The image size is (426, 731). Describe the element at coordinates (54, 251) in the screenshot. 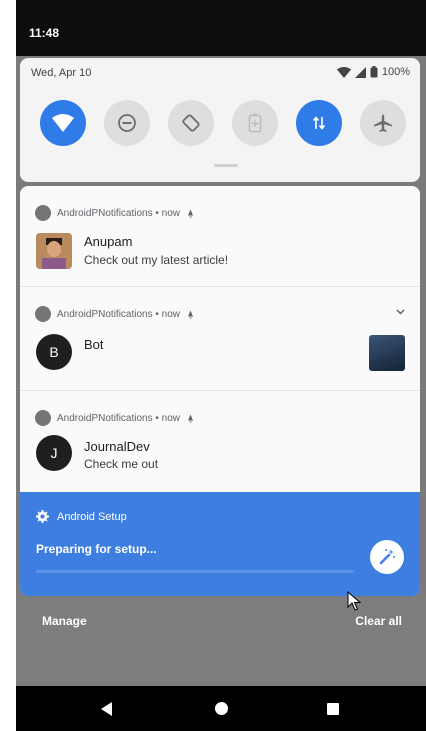

I see `sender-photo` at that location.